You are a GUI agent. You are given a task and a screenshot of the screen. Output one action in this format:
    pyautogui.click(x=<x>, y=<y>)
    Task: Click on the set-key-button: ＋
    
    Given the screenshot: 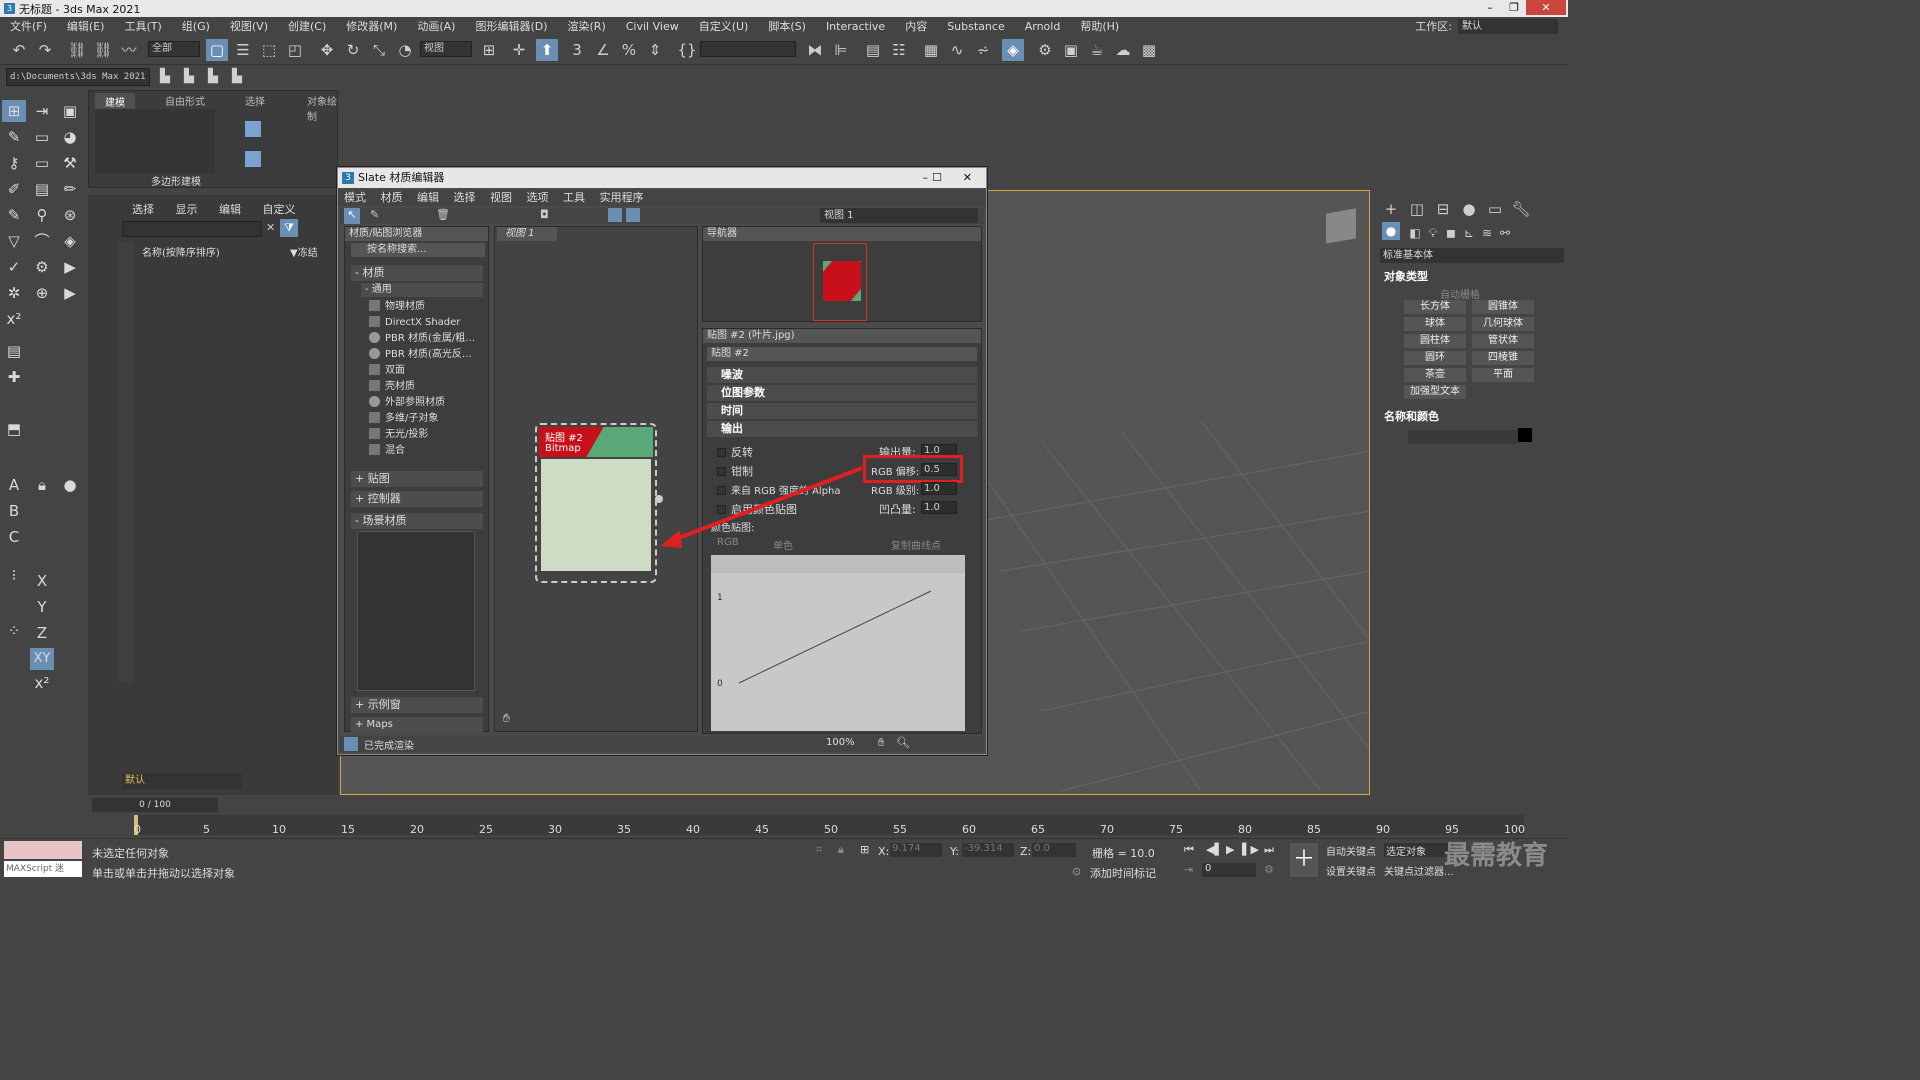 What is the action you would take?
    pyautogui.click(x=1304, y=860)
    